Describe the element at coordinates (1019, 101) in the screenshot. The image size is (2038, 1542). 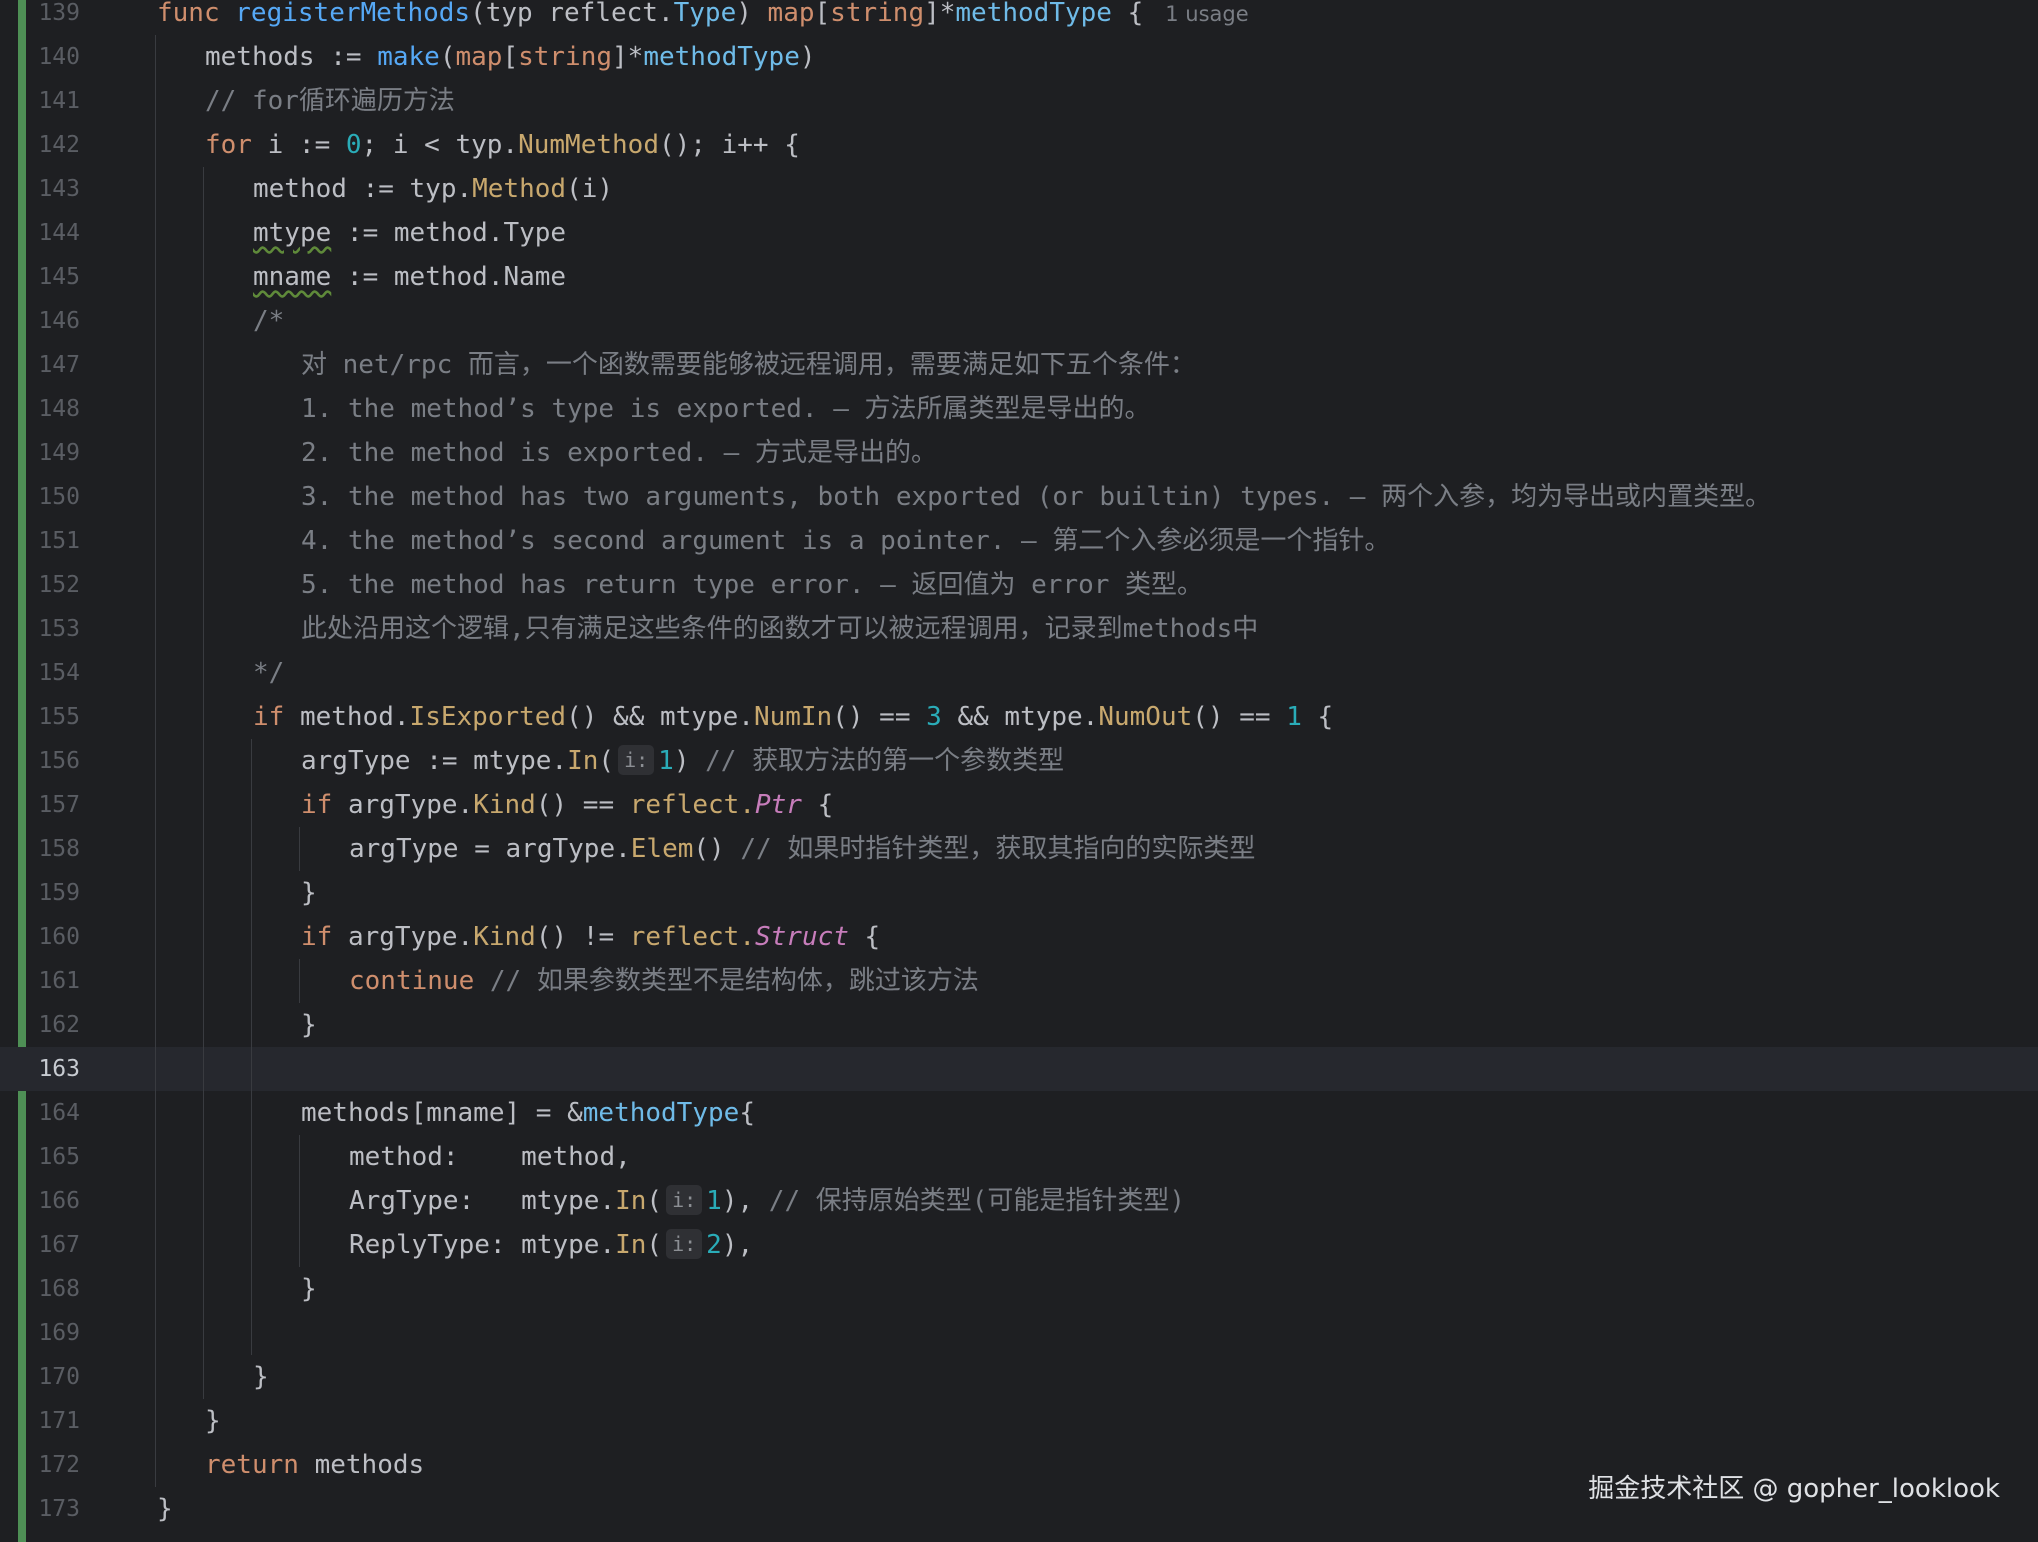
I see `code-line: 141 // for循环遍历方法` at that location.